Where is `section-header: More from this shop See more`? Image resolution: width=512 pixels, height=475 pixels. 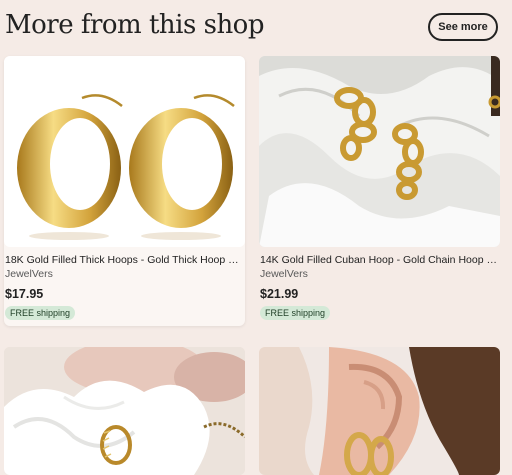
section-header: More from this shop See more is located at coordinates (256, 28).